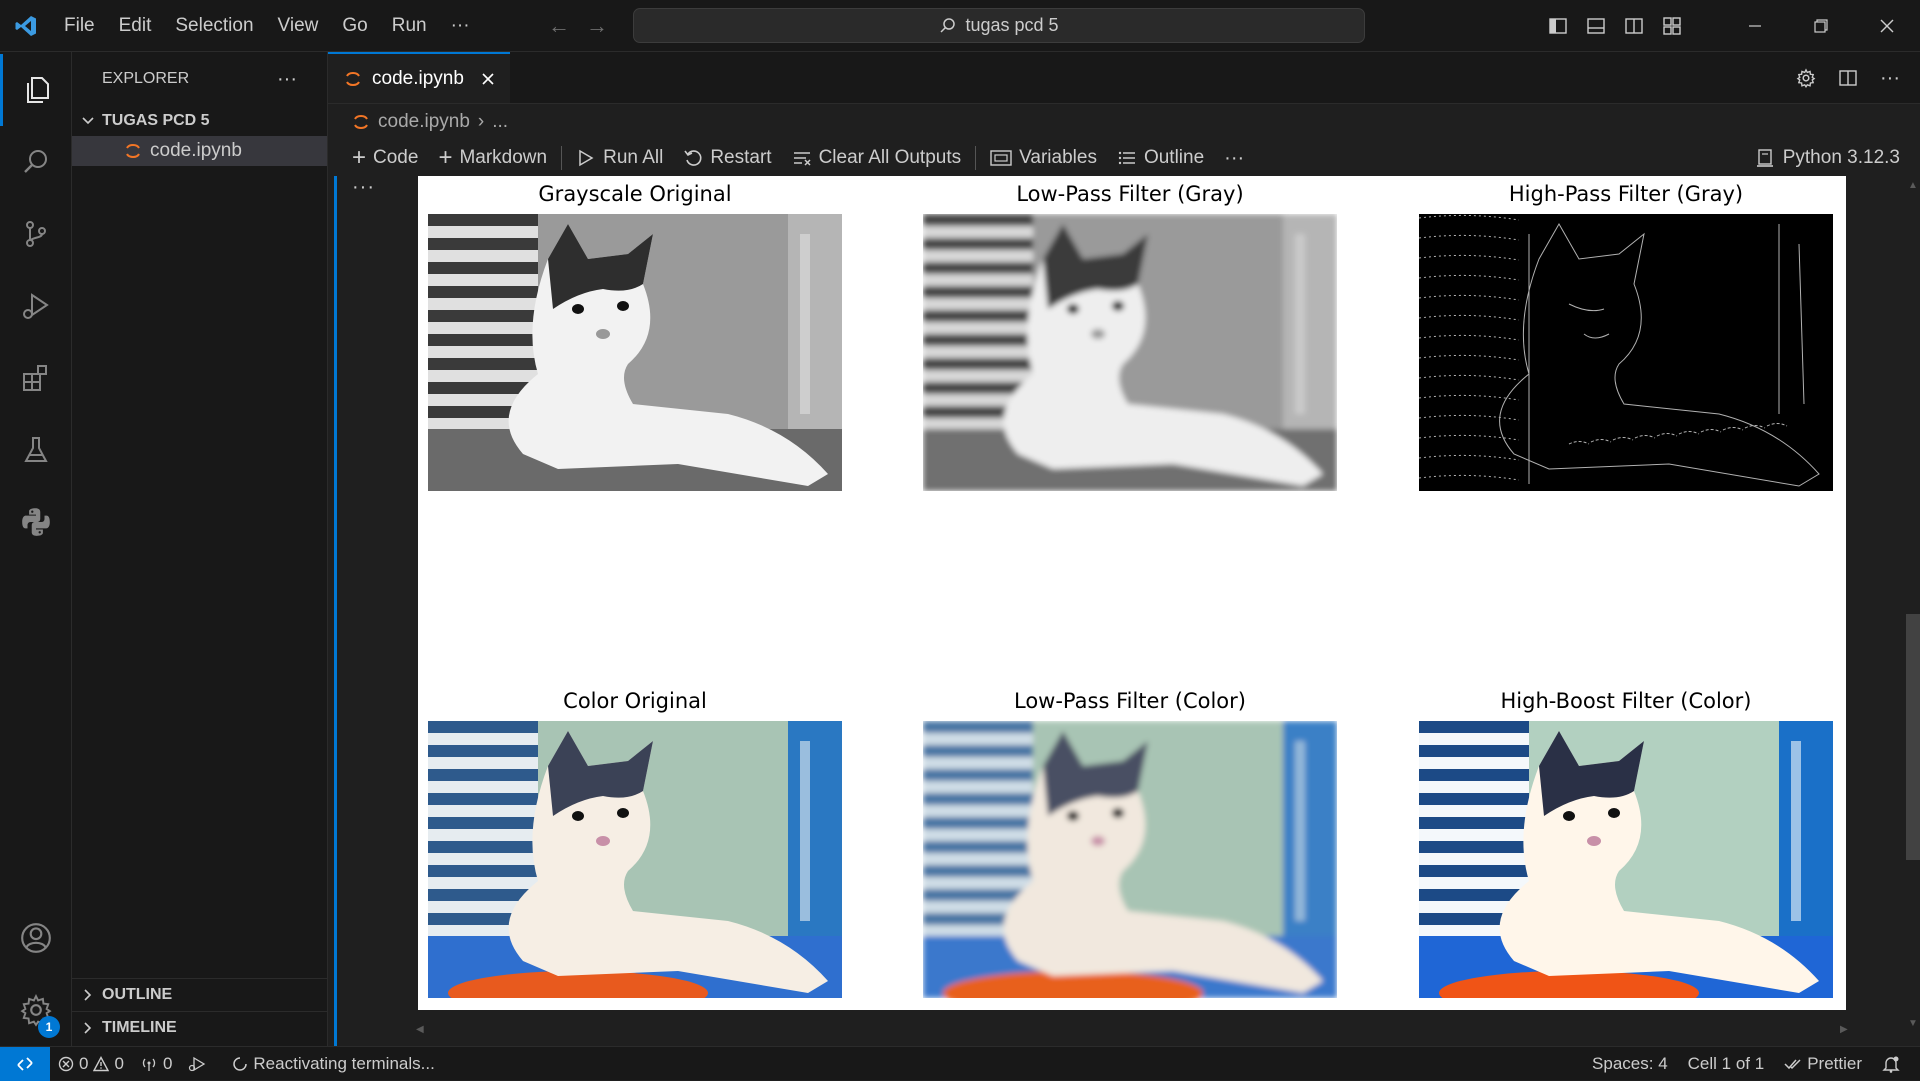 Image resolution: width=1920 pixels, height=1081 pixels. Describe the element at coordinates (999, 25) in the screenshot. I see `command-center-search: tugas pcd 5` at that location.